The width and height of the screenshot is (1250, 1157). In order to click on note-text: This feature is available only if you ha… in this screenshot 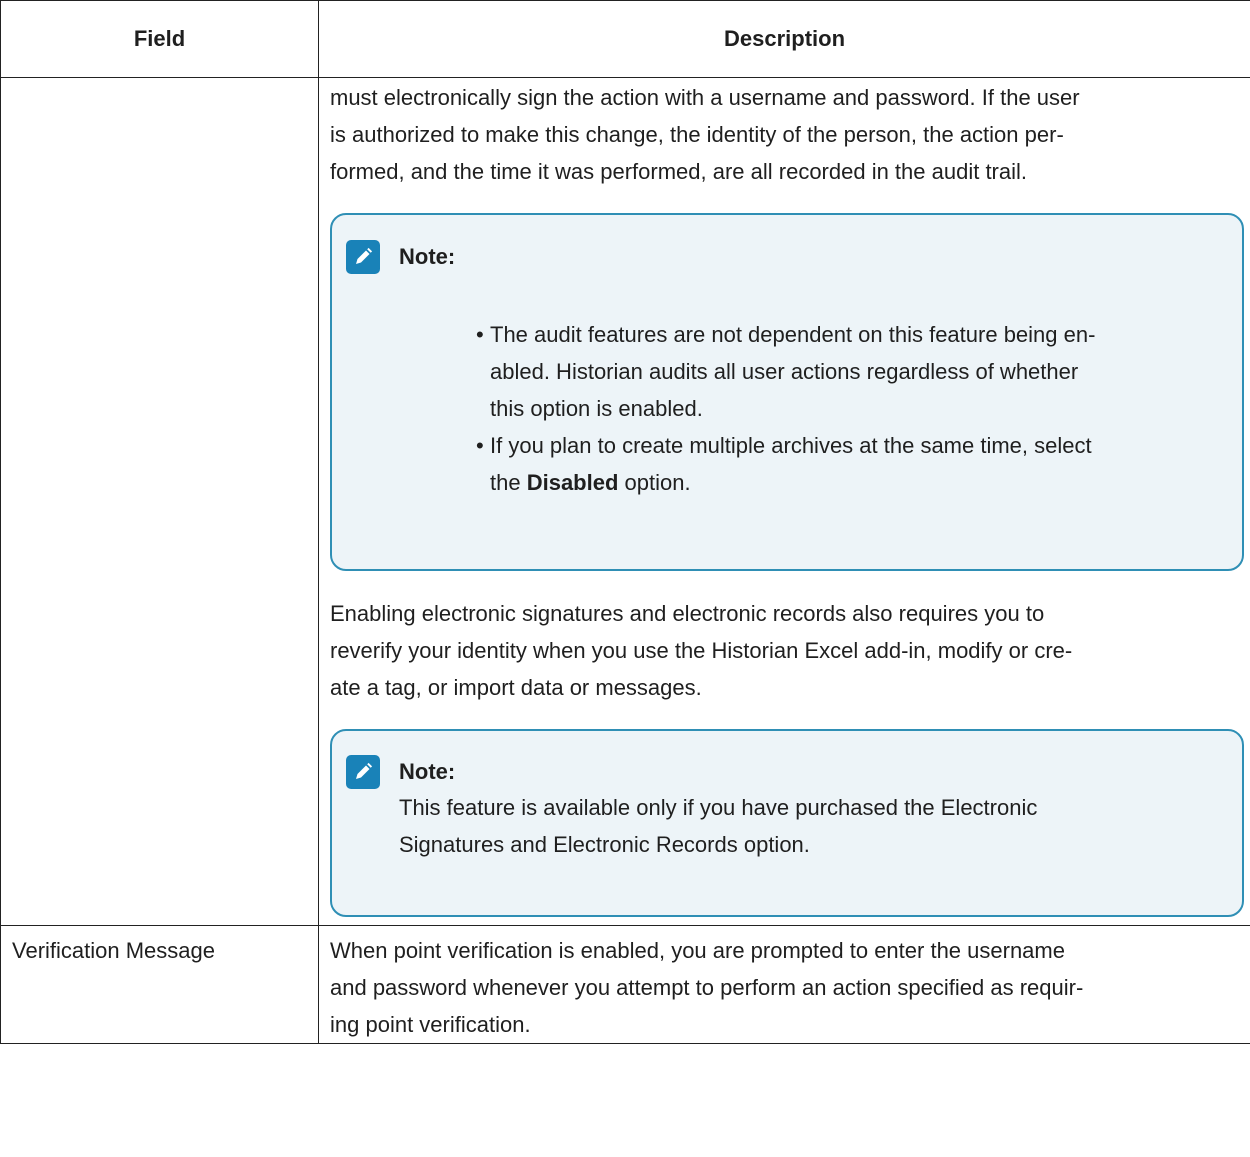, I will do `click(810, 826)`.